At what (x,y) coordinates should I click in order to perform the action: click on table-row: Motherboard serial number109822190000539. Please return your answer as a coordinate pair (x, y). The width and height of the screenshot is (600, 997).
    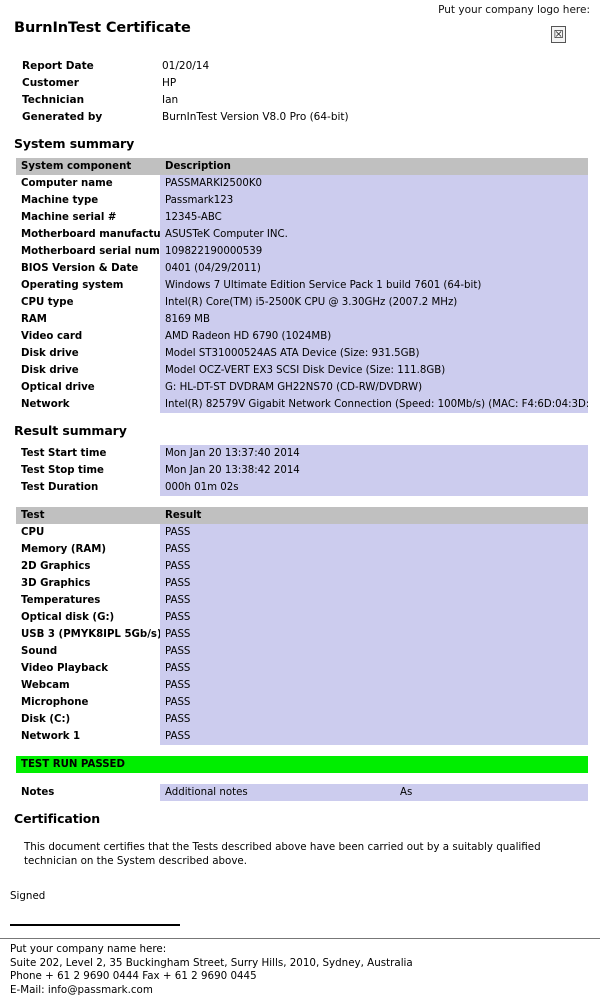
    Looking at the image, I should click on (302, 251).